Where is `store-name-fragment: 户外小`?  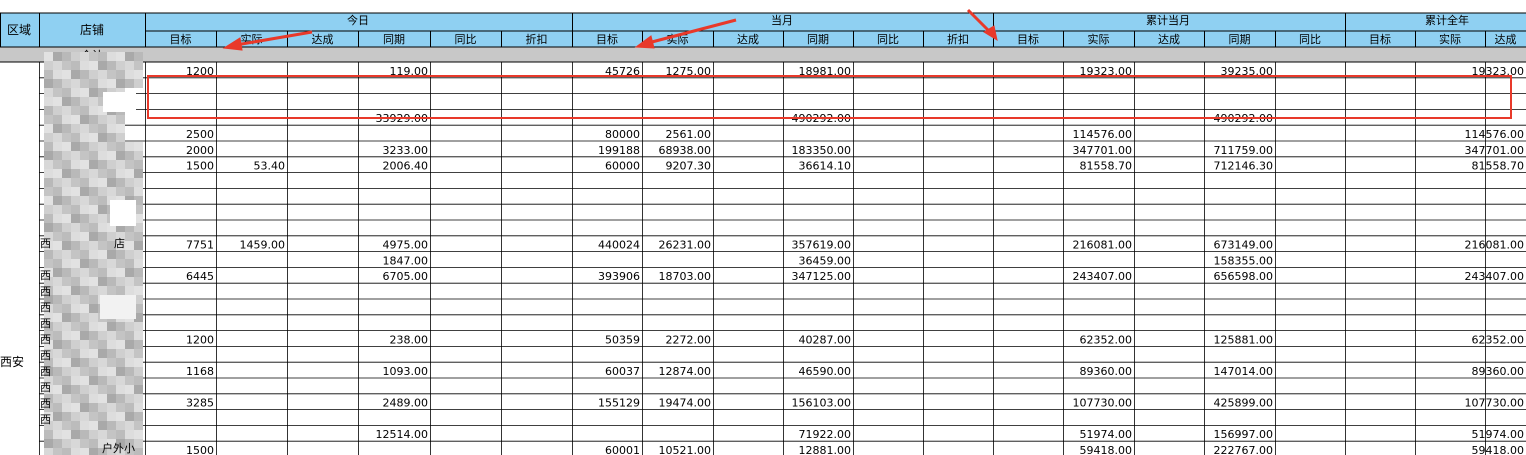 store-name-fragment: 户外小 is located at coordinates (118, 448).